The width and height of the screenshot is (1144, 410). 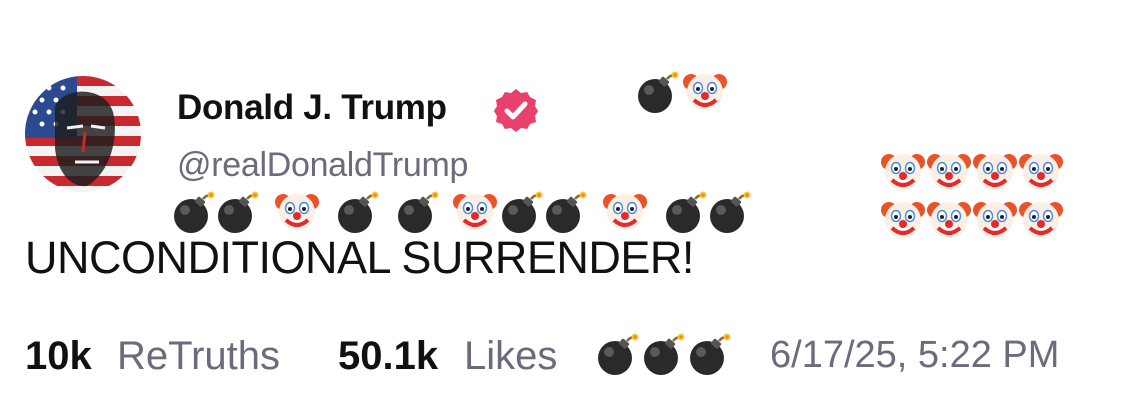 I want to click on author-name: Donald J. Trump, so click(x=312, y=108).